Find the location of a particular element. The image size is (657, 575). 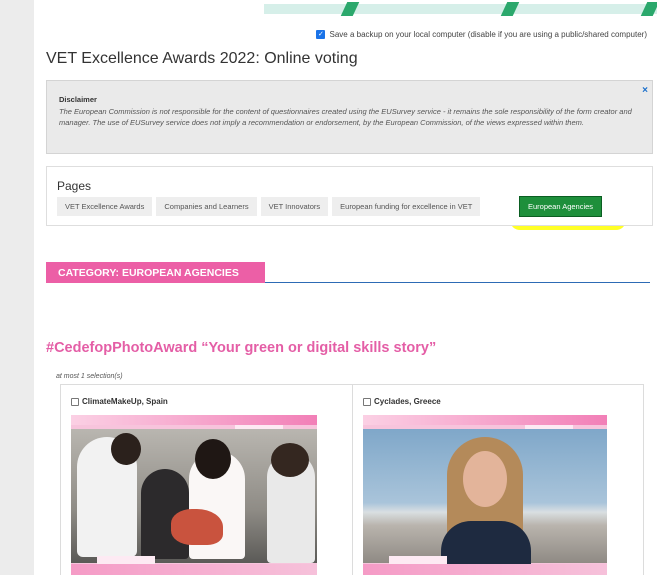

tab-european-agencies: European Agencies is located at coordinates (561, 206).